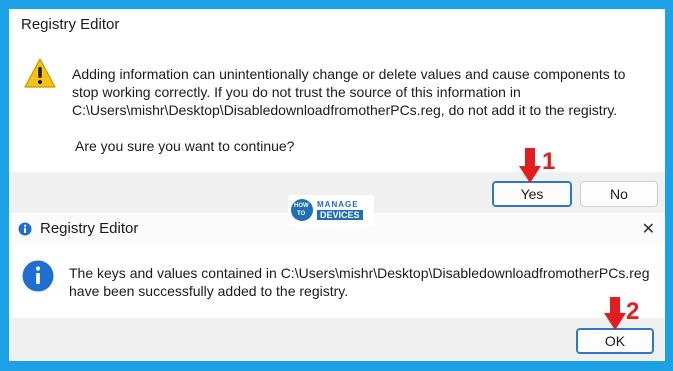 The width and height of the screenshot is (673, 371). What do you see at coordinates (302, 210) in the screenshot?
I see `logo-mark: HOW TO` at bounding box center [302, 210].